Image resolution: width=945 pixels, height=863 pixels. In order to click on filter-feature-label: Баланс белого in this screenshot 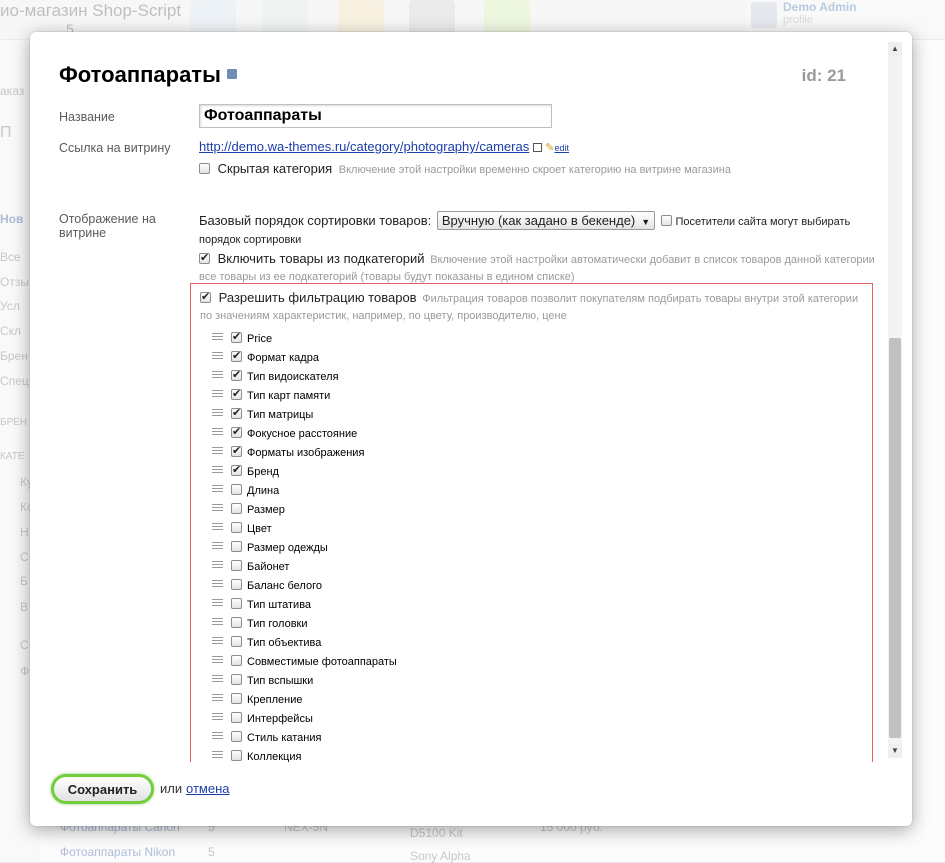, I will do `click(284, 586)`.